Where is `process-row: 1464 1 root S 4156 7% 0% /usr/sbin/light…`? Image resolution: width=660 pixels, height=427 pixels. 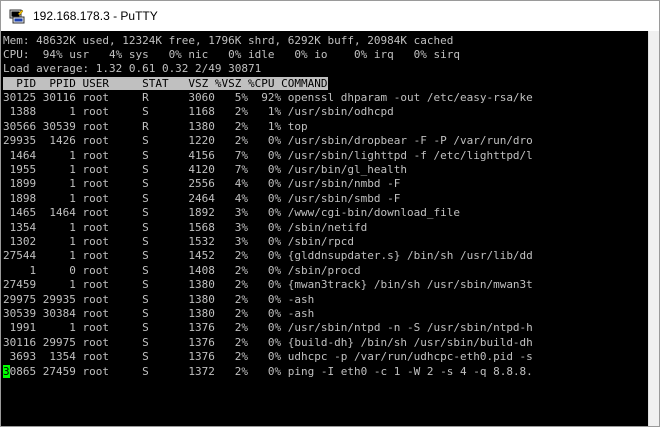
process-row: 1464 1 root S 4156 7% 0% /usr/sbin/light… is located at coordinates (268, 155).